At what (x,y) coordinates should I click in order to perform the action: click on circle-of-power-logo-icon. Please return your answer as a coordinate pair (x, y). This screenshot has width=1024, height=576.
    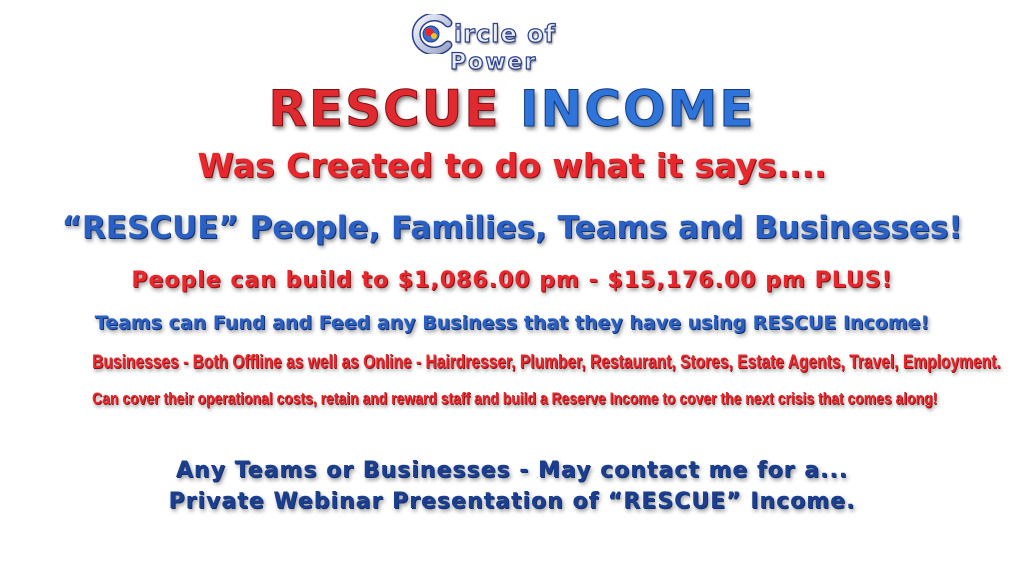
    Looking at the image, I should click on (432, 34).